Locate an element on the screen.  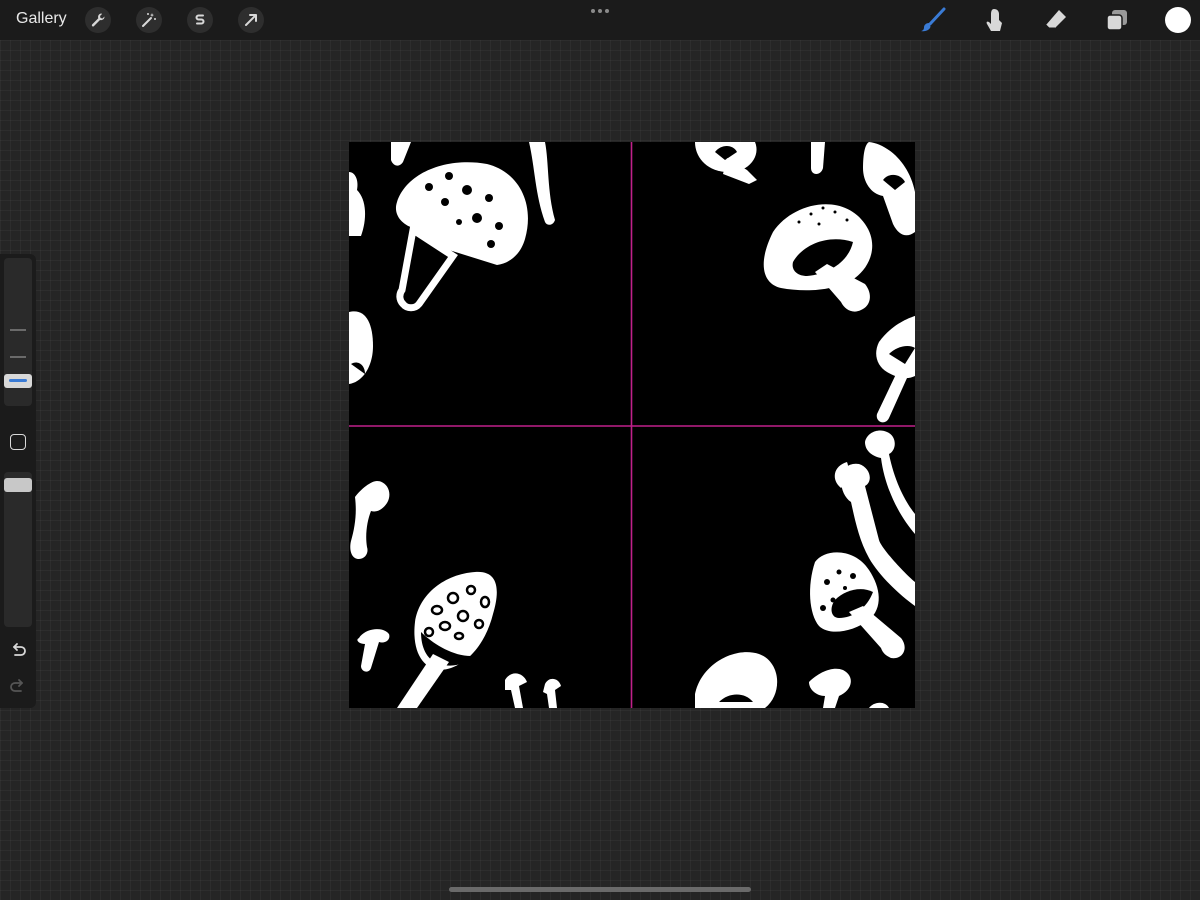
redo-arrow-icon is located at coordinates (18, 687).